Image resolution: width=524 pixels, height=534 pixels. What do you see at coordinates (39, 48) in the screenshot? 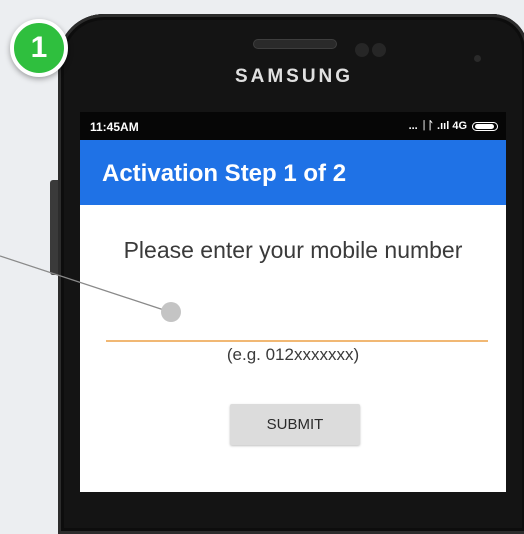
I see `step-number-badge: 1` at bounding box center [39, 48].